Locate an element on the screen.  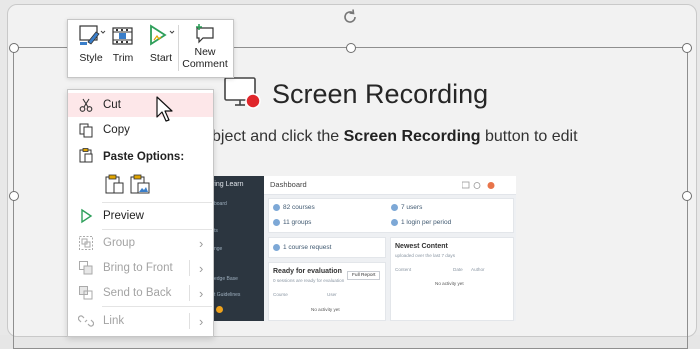
paste-icon is located at coordinates (86, 155).